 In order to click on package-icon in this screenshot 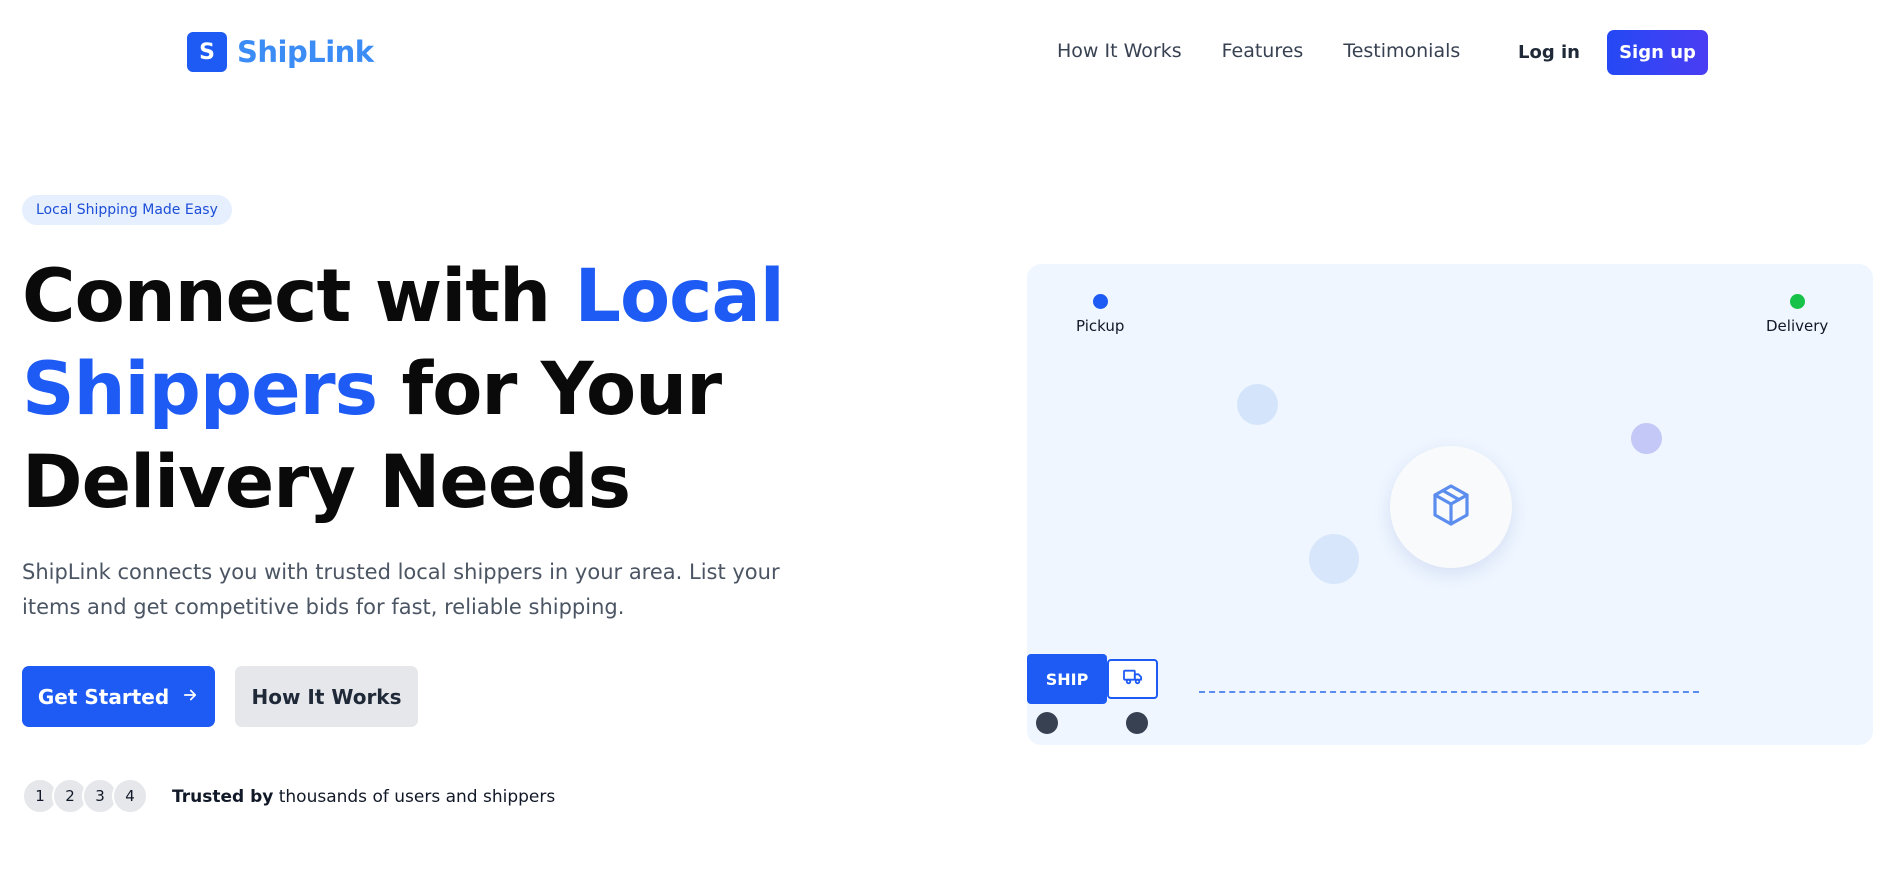, I will do `click(1451, 507)`.